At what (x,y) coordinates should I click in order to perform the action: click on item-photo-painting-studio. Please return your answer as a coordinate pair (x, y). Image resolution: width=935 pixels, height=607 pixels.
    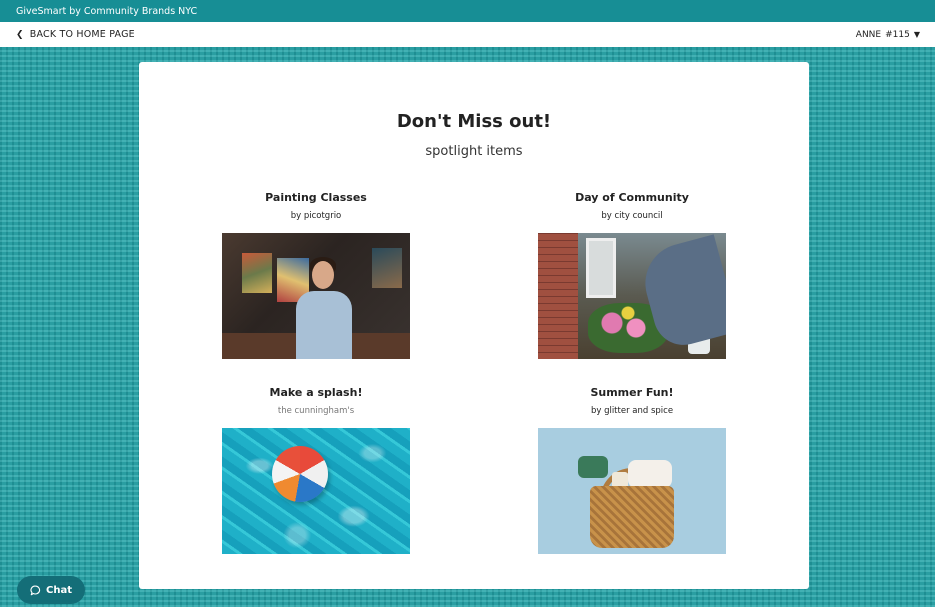
    Looking at the image, I should click on (316, 296).